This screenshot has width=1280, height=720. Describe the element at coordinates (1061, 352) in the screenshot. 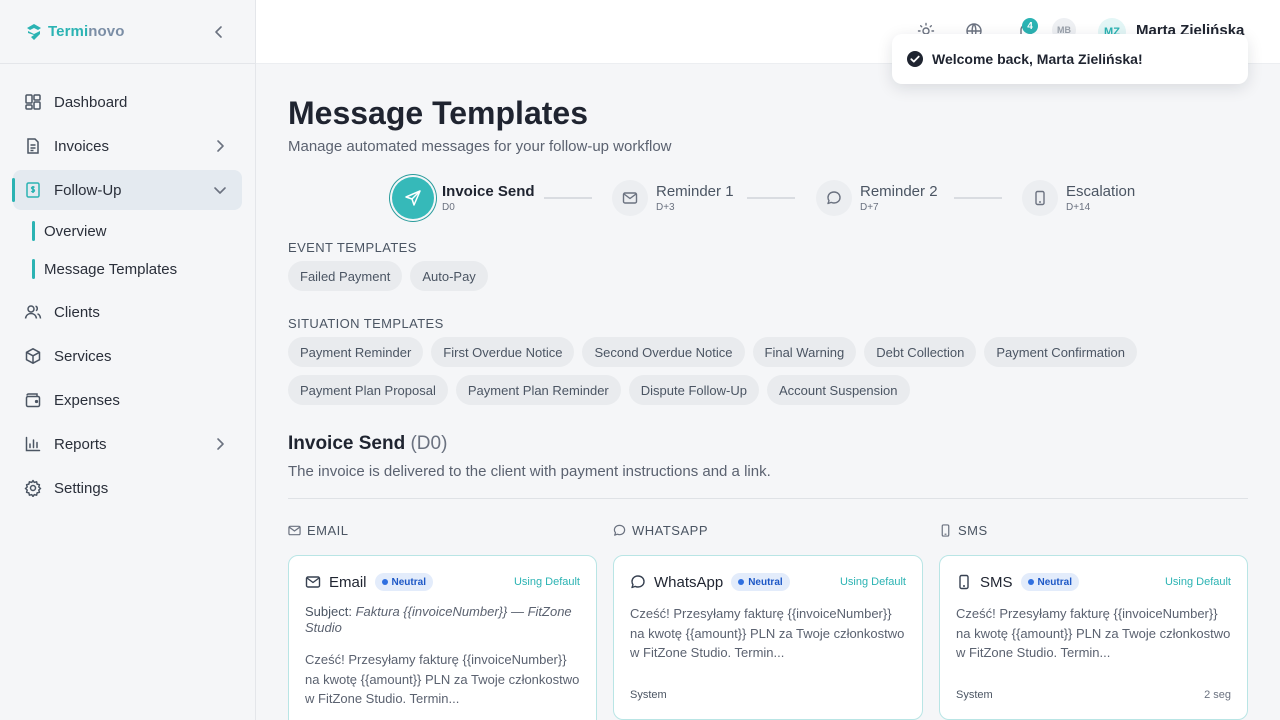

I see `template-chip-payment-confirmation: Payment Confirmation` at that location.